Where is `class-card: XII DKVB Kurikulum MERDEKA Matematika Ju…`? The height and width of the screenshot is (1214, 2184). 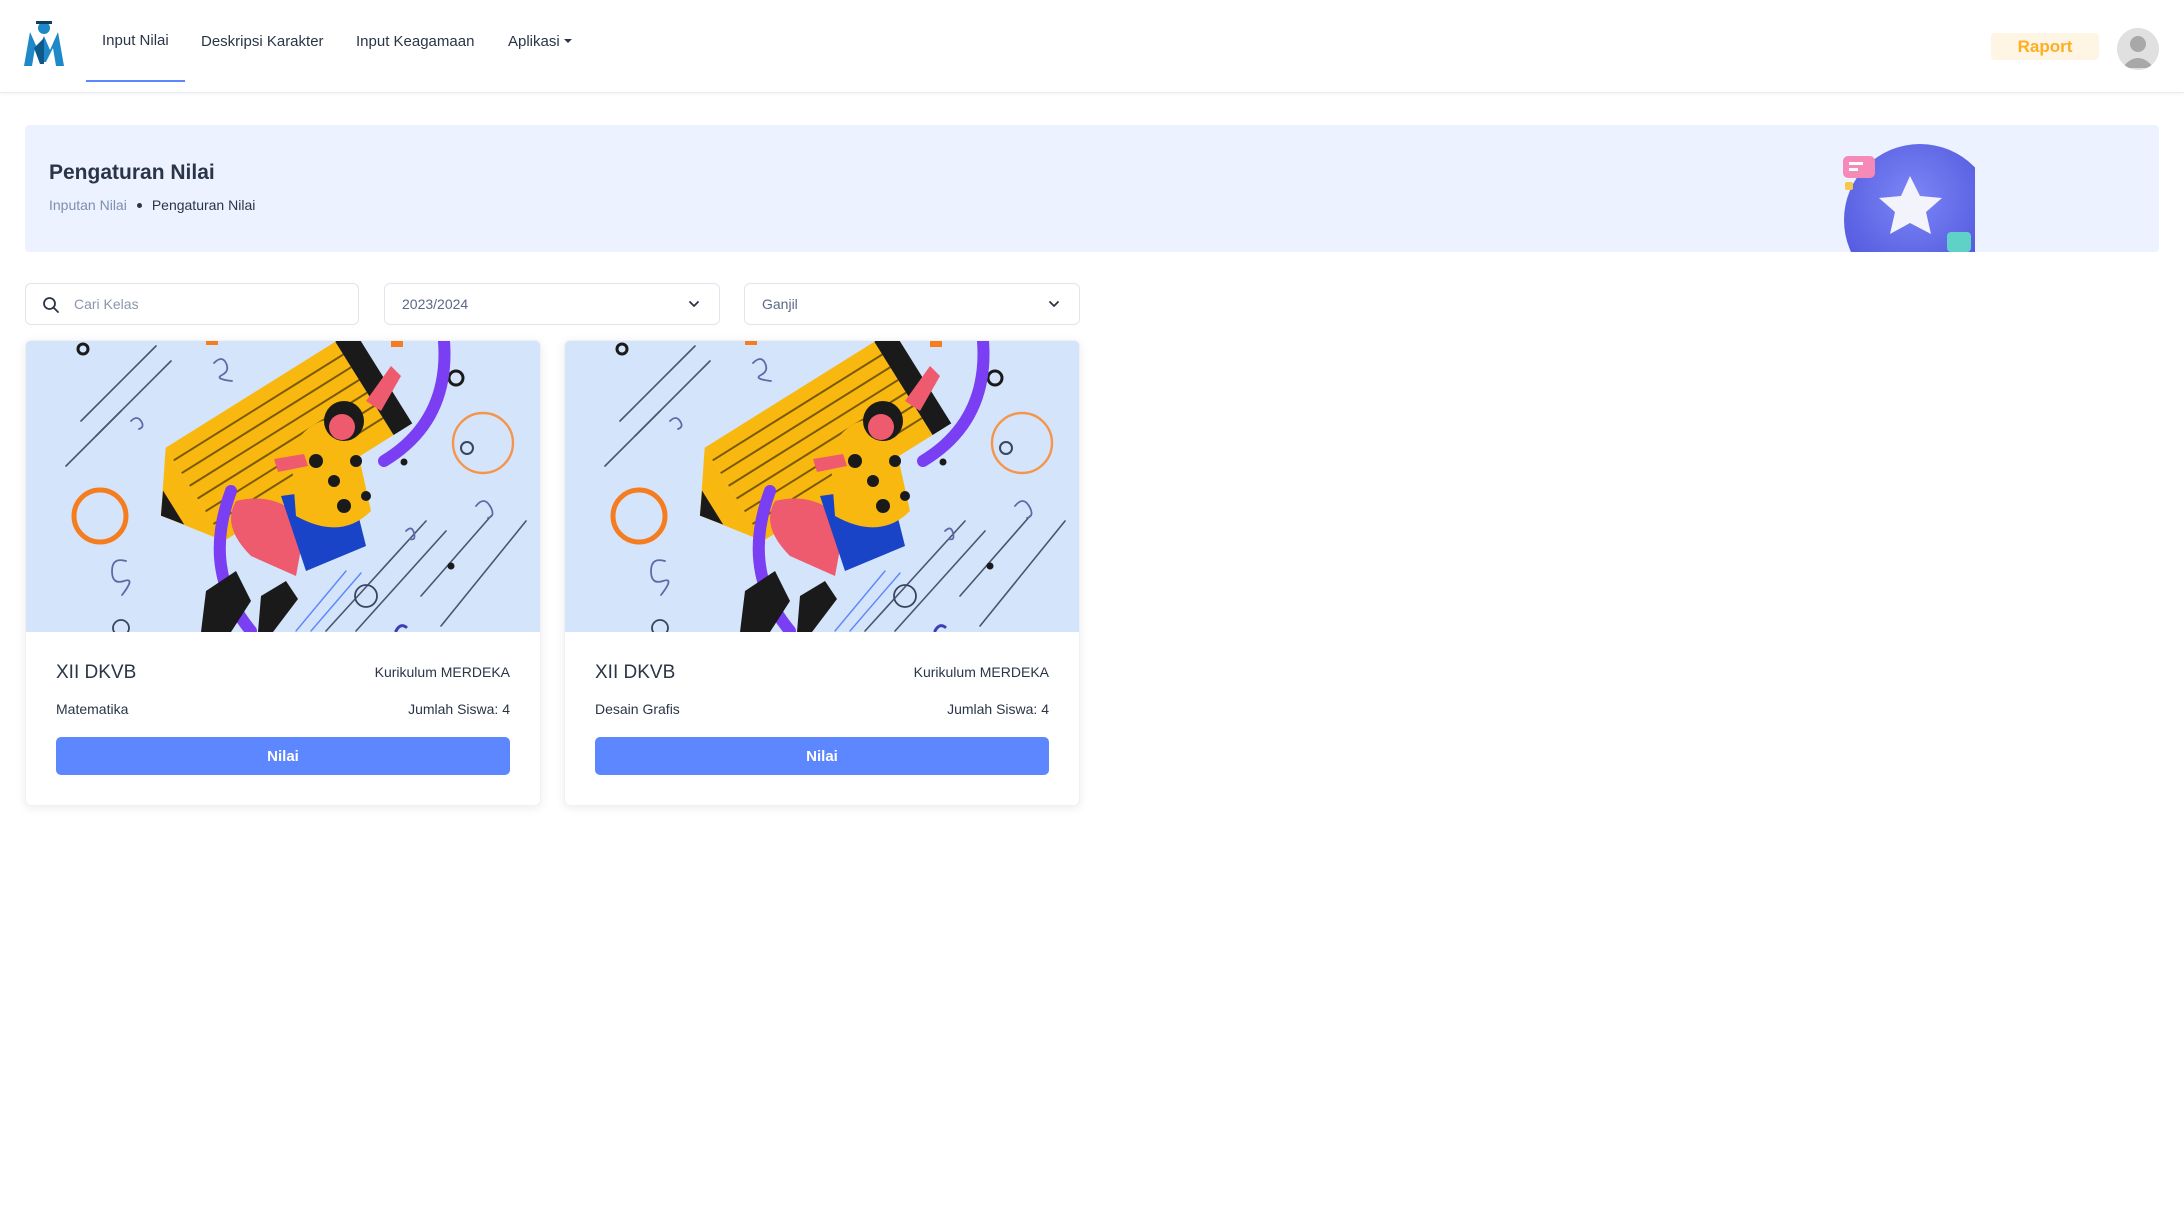
class-card: XII DKVB Kurikulum MERDEKA Matematika Ju… is located at coordinates (283, 573).